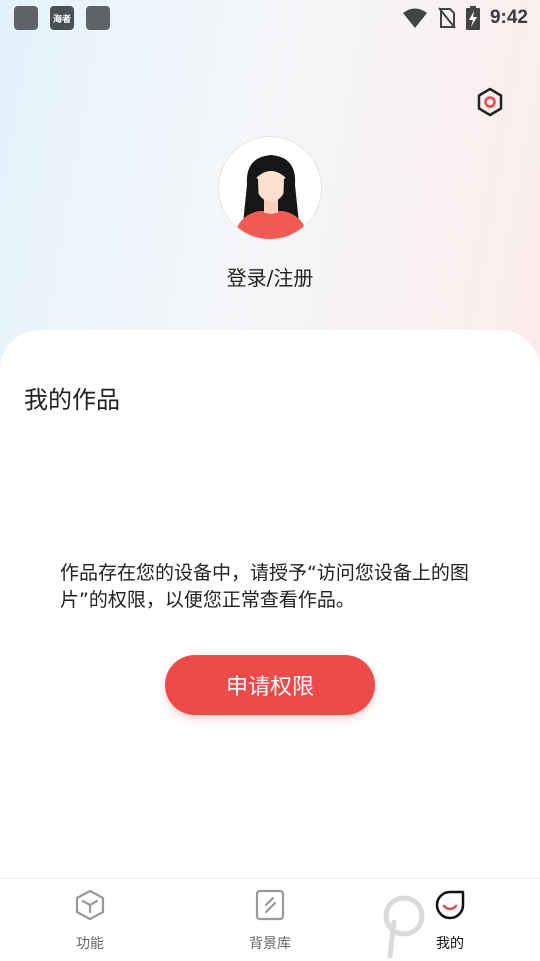 Image resolution: width=540 pixels, height=961 pixels. I want to click on watermark-logo, so click(461, 920).